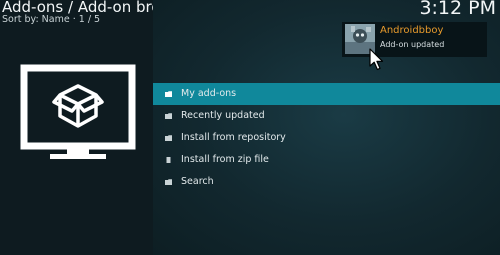 The height and width of the screenshot is (255, 500). What do you see at coordinates (233, 137) in the screenshot?
I see `menu-item-label: Install from repository` at bounding box center [233, 137].